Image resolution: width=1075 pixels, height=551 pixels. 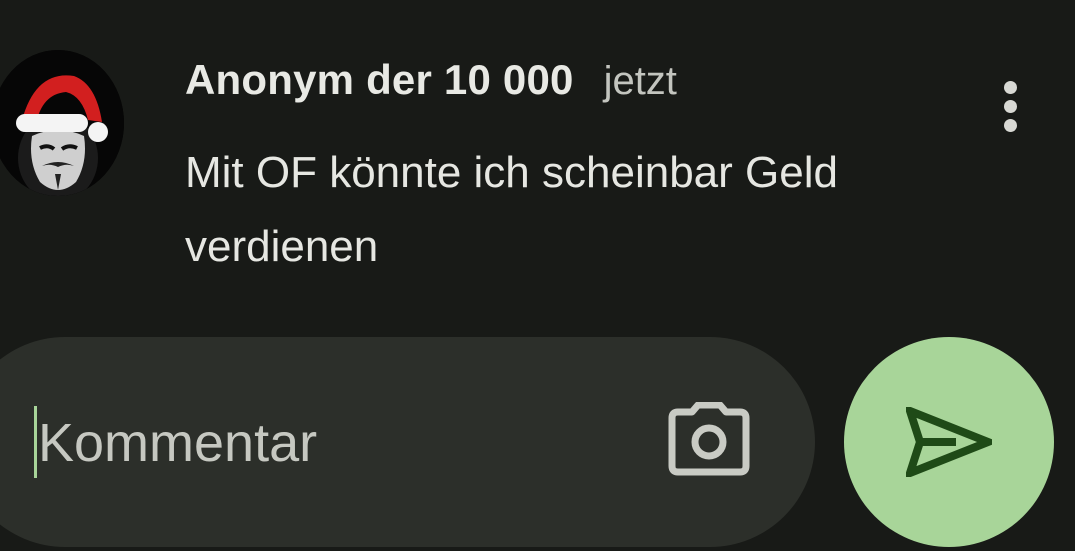 I want to click on send-button, so click(x=949, y=442).